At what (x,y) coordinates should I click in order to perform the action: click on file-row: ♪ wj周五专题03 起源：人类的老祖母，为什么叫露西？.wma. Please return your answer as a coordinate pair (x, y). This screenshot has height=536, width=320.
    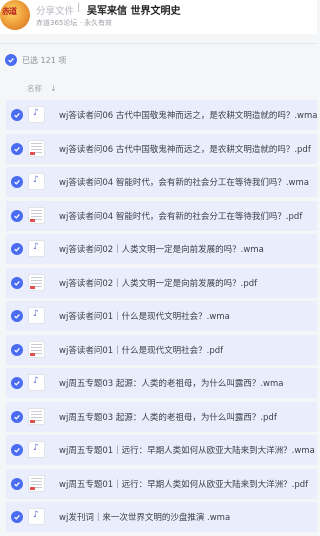
    Looking at the image, I should click on (161, 383).